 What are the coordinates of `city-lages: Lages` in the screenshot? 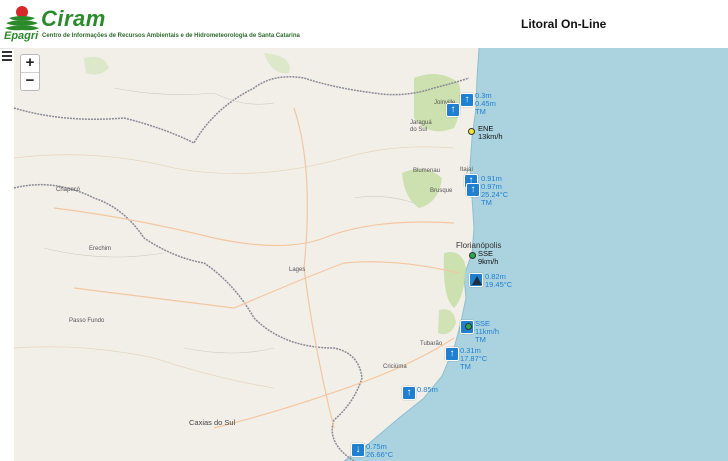 It's located at (297, 270).